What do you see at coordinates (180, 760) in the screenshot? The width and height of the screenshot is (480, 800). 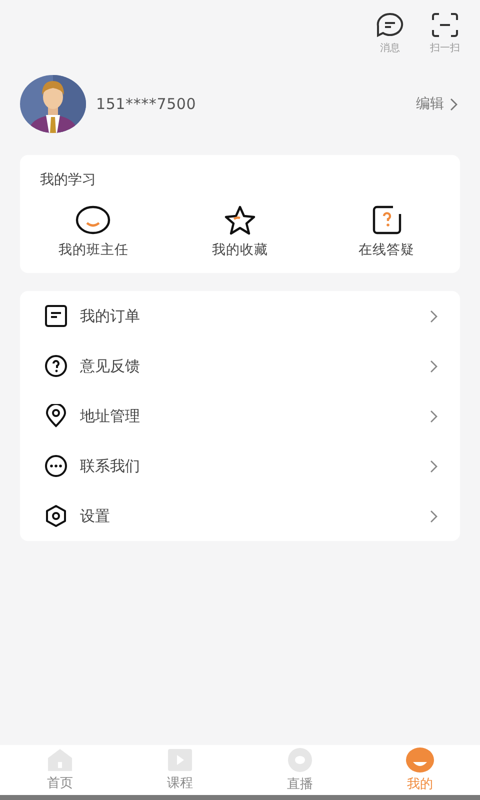 I see `play-video-icon` at bounding box center [180, 760].